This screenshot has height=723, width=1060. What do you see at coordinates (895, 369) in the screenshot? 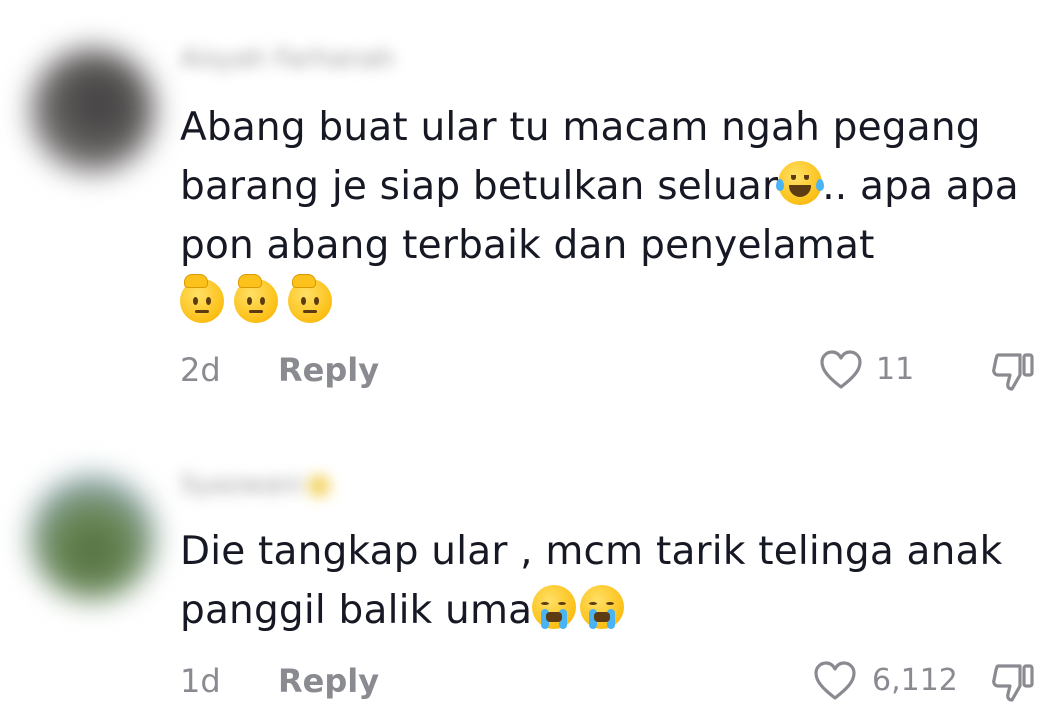
I see `like-count: 11` at bounding box center [895, 369].